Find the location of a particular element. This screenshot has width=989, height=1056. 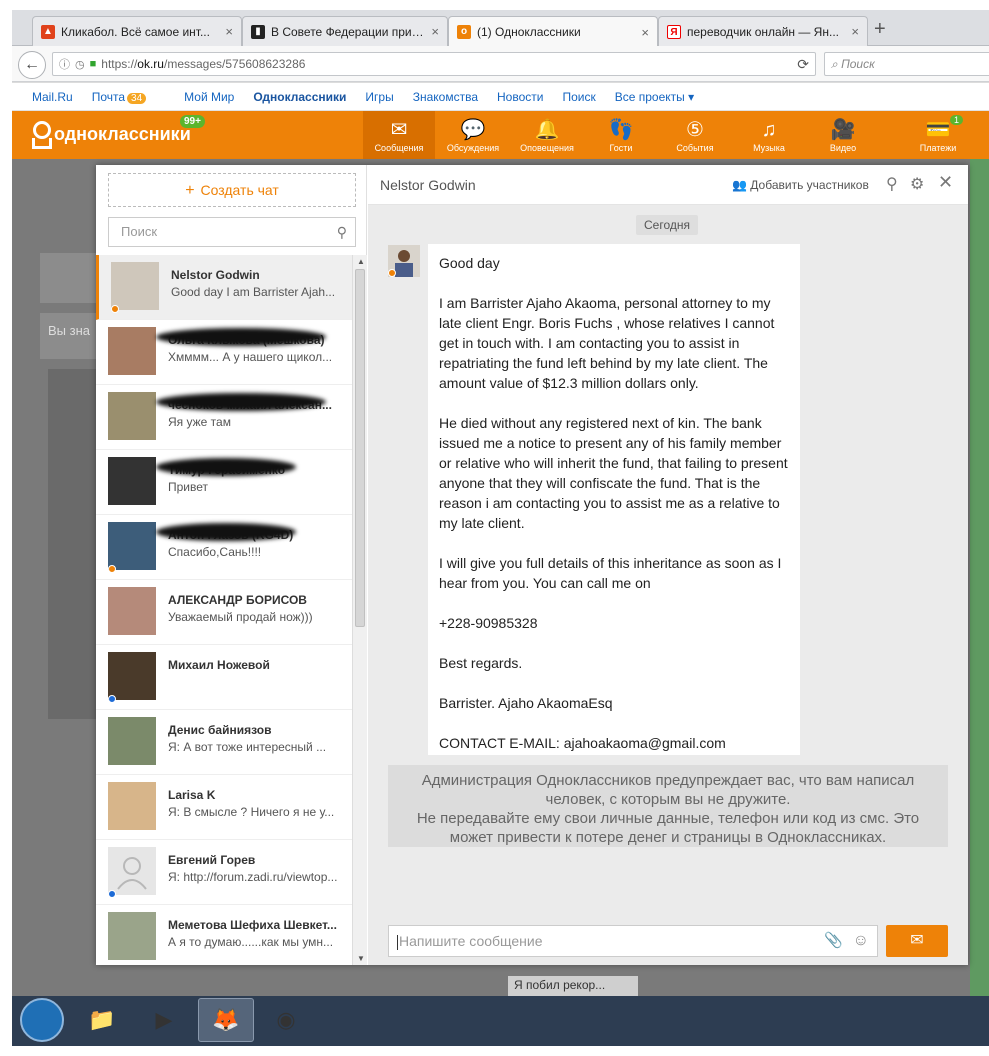

send-button: ✉ is located at coordinates (917, 941).